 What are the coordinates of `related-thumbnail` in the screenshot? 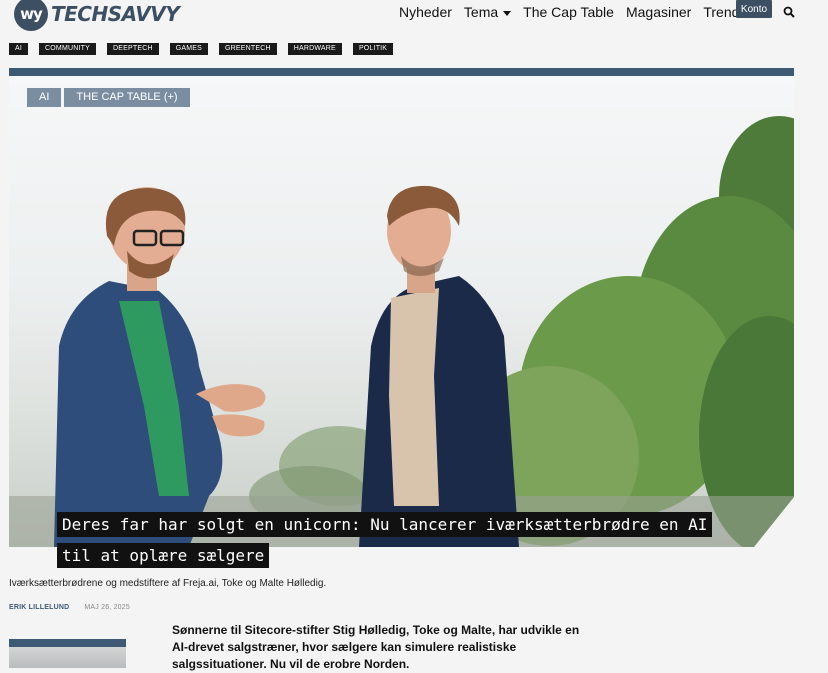 It's located at (67, 653).